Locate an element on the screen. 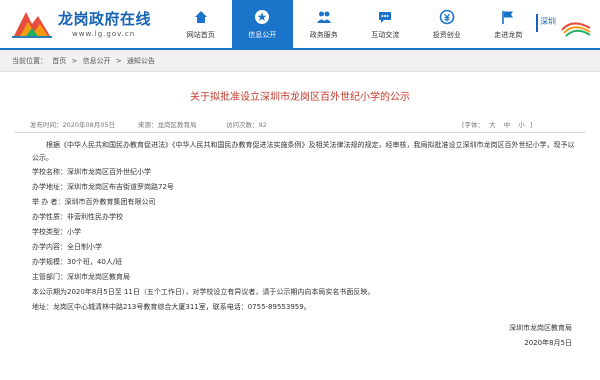 The image size is (600, 380). field-school-type: 学校类型：小学 is located at coordinates (56, 232).